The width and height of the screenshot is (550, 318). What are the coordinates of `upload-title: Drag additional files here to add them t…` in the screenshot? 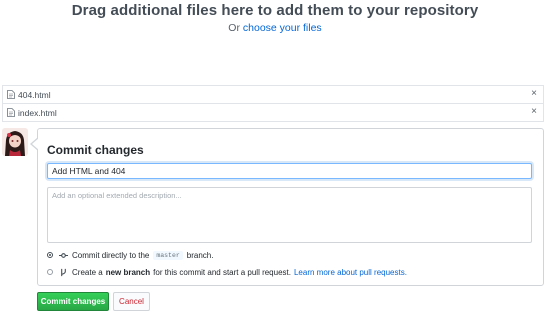 It's located at (275, 10).